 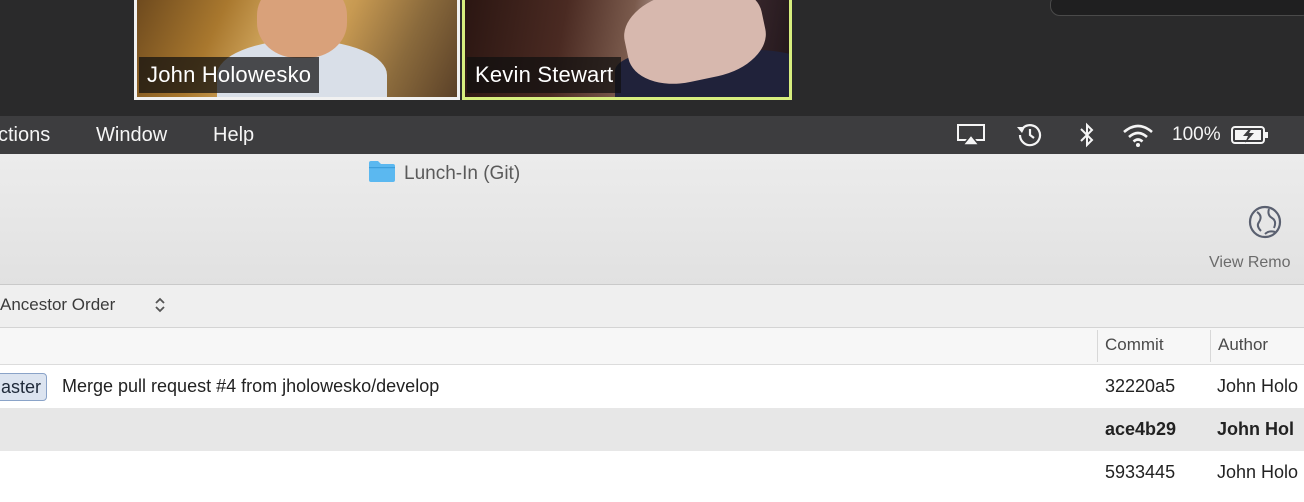 I want to click on commit-author: John Hol, so click(x=1255, y=429).